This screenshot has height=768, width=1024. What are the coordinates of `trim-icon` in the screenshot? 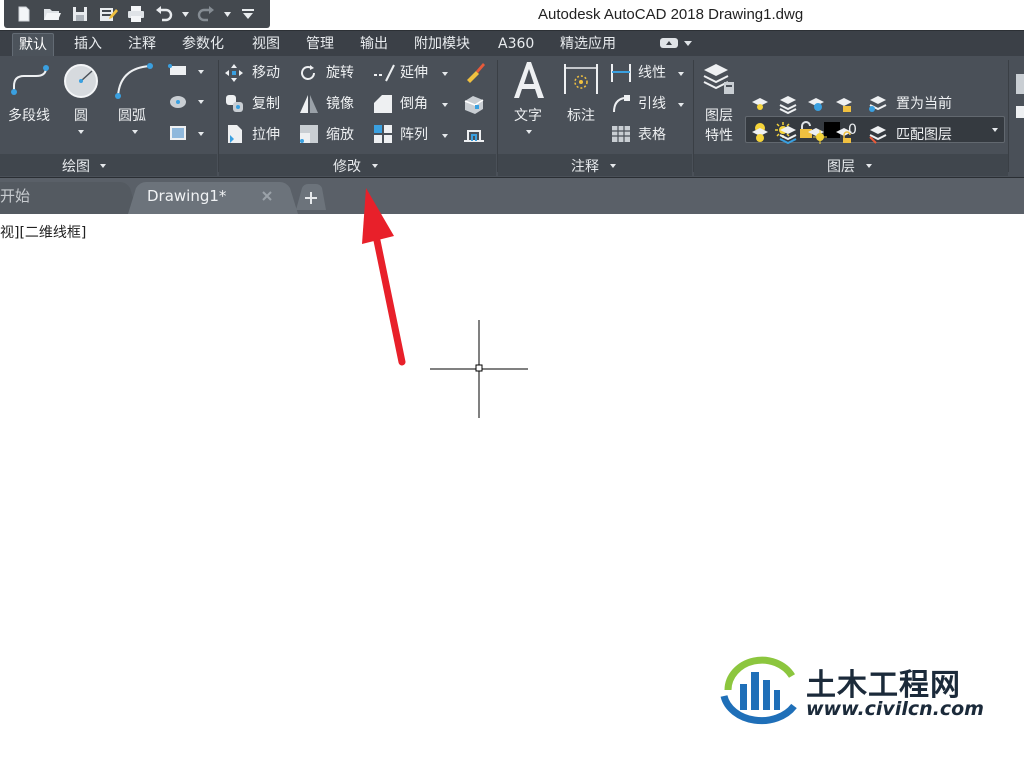 It's located at (384, 73).